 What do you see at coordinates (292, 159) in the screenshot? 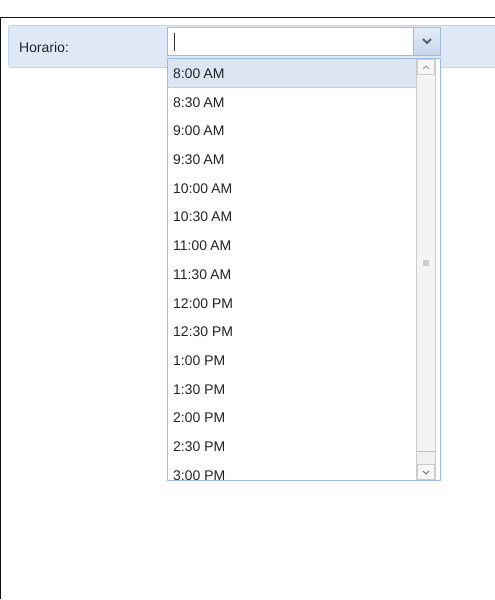
I see `time-option: 9:30 AM` at bounding box center [292, 159].